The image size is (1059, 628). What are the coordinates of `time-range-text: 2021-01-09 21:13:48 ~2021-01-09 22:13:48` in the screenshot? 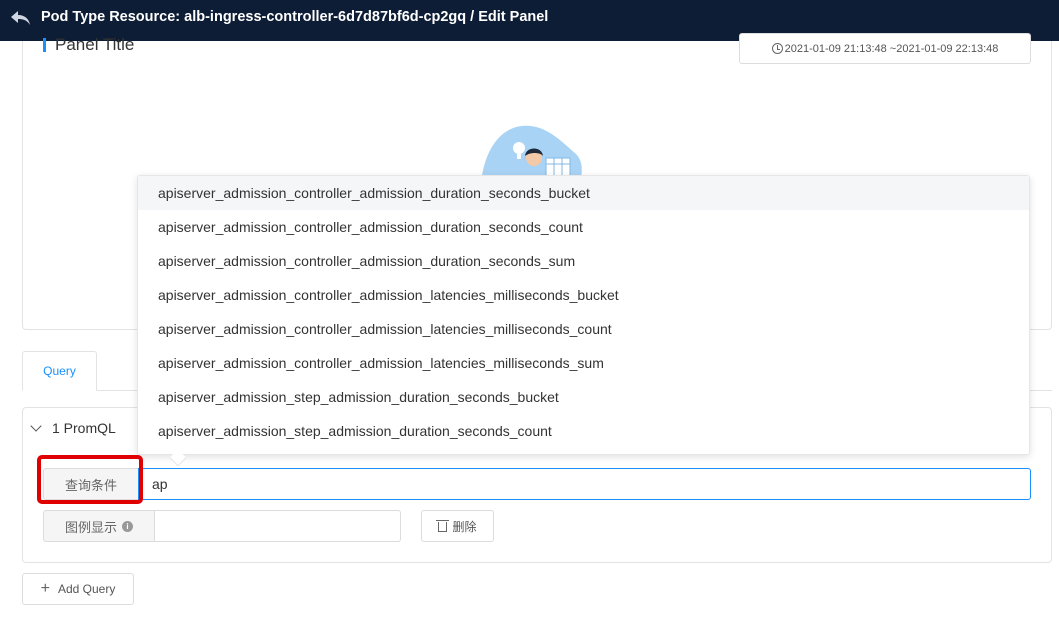 It's located at (891, 48).